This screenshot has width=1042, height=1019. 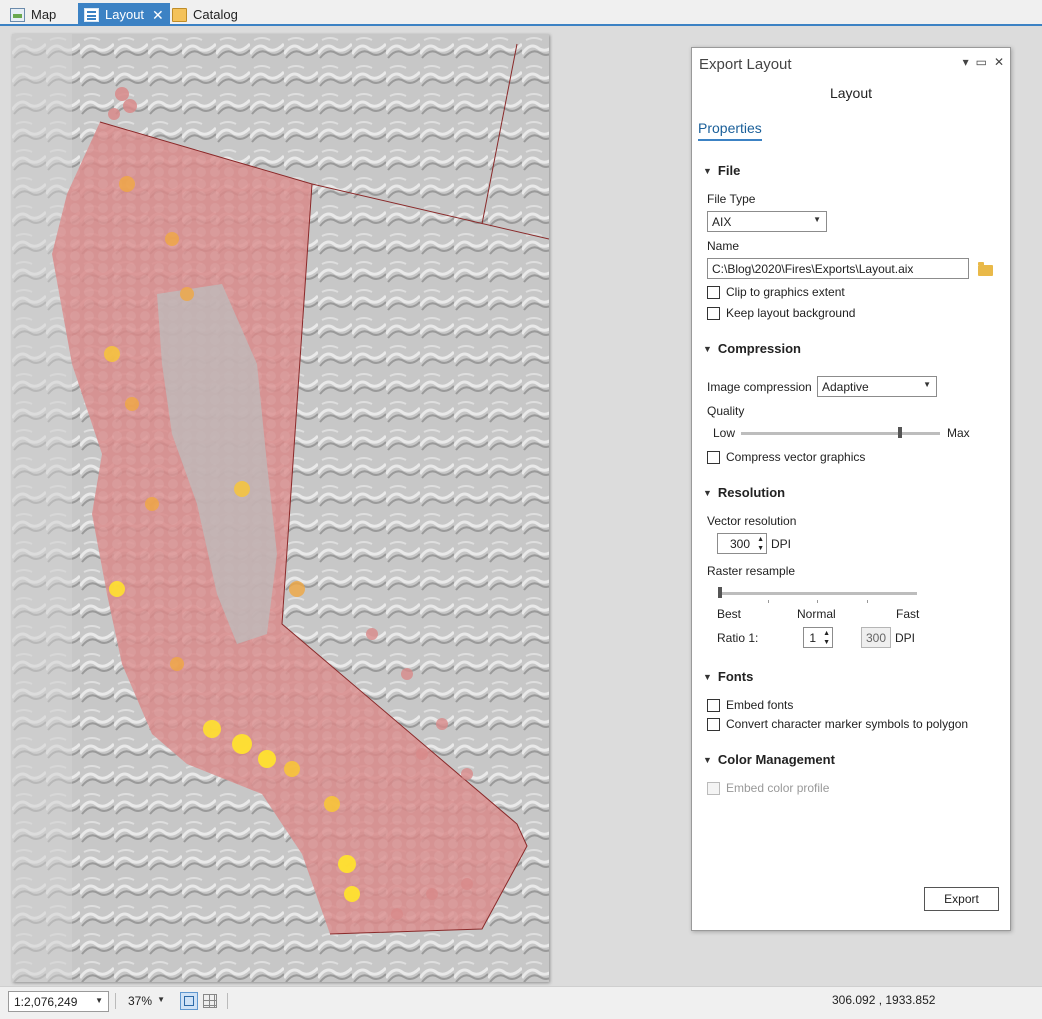 What do you see at coordinates (521, 13) in the screenshot?
I see `document-tab-bar: Map Layout ✕ Catalog` at bounding box center [521, 13].